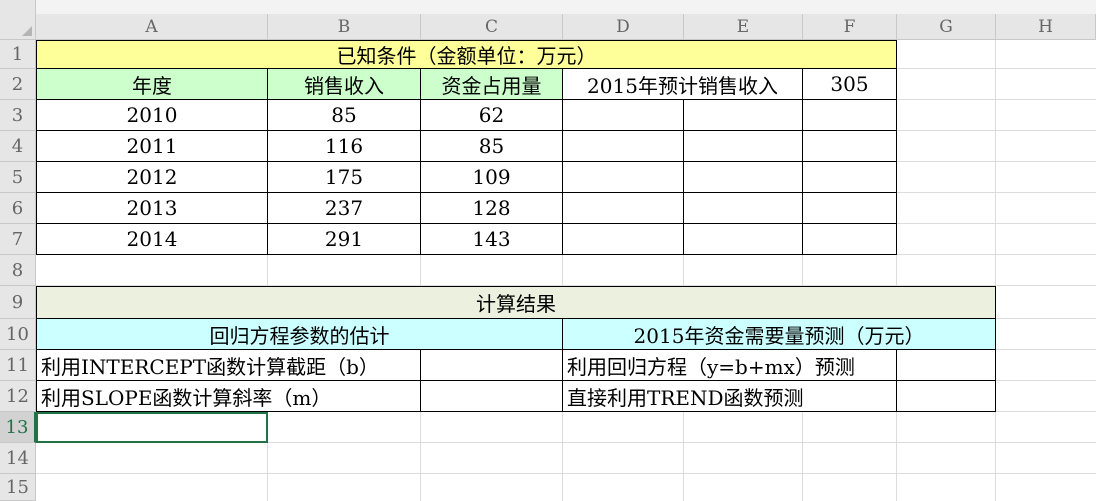 The image size is (1096, 501). Describe the element at coordinates (492, 84) in the screenshot. I see `header-capital-cell: 资金占用量` at that location.